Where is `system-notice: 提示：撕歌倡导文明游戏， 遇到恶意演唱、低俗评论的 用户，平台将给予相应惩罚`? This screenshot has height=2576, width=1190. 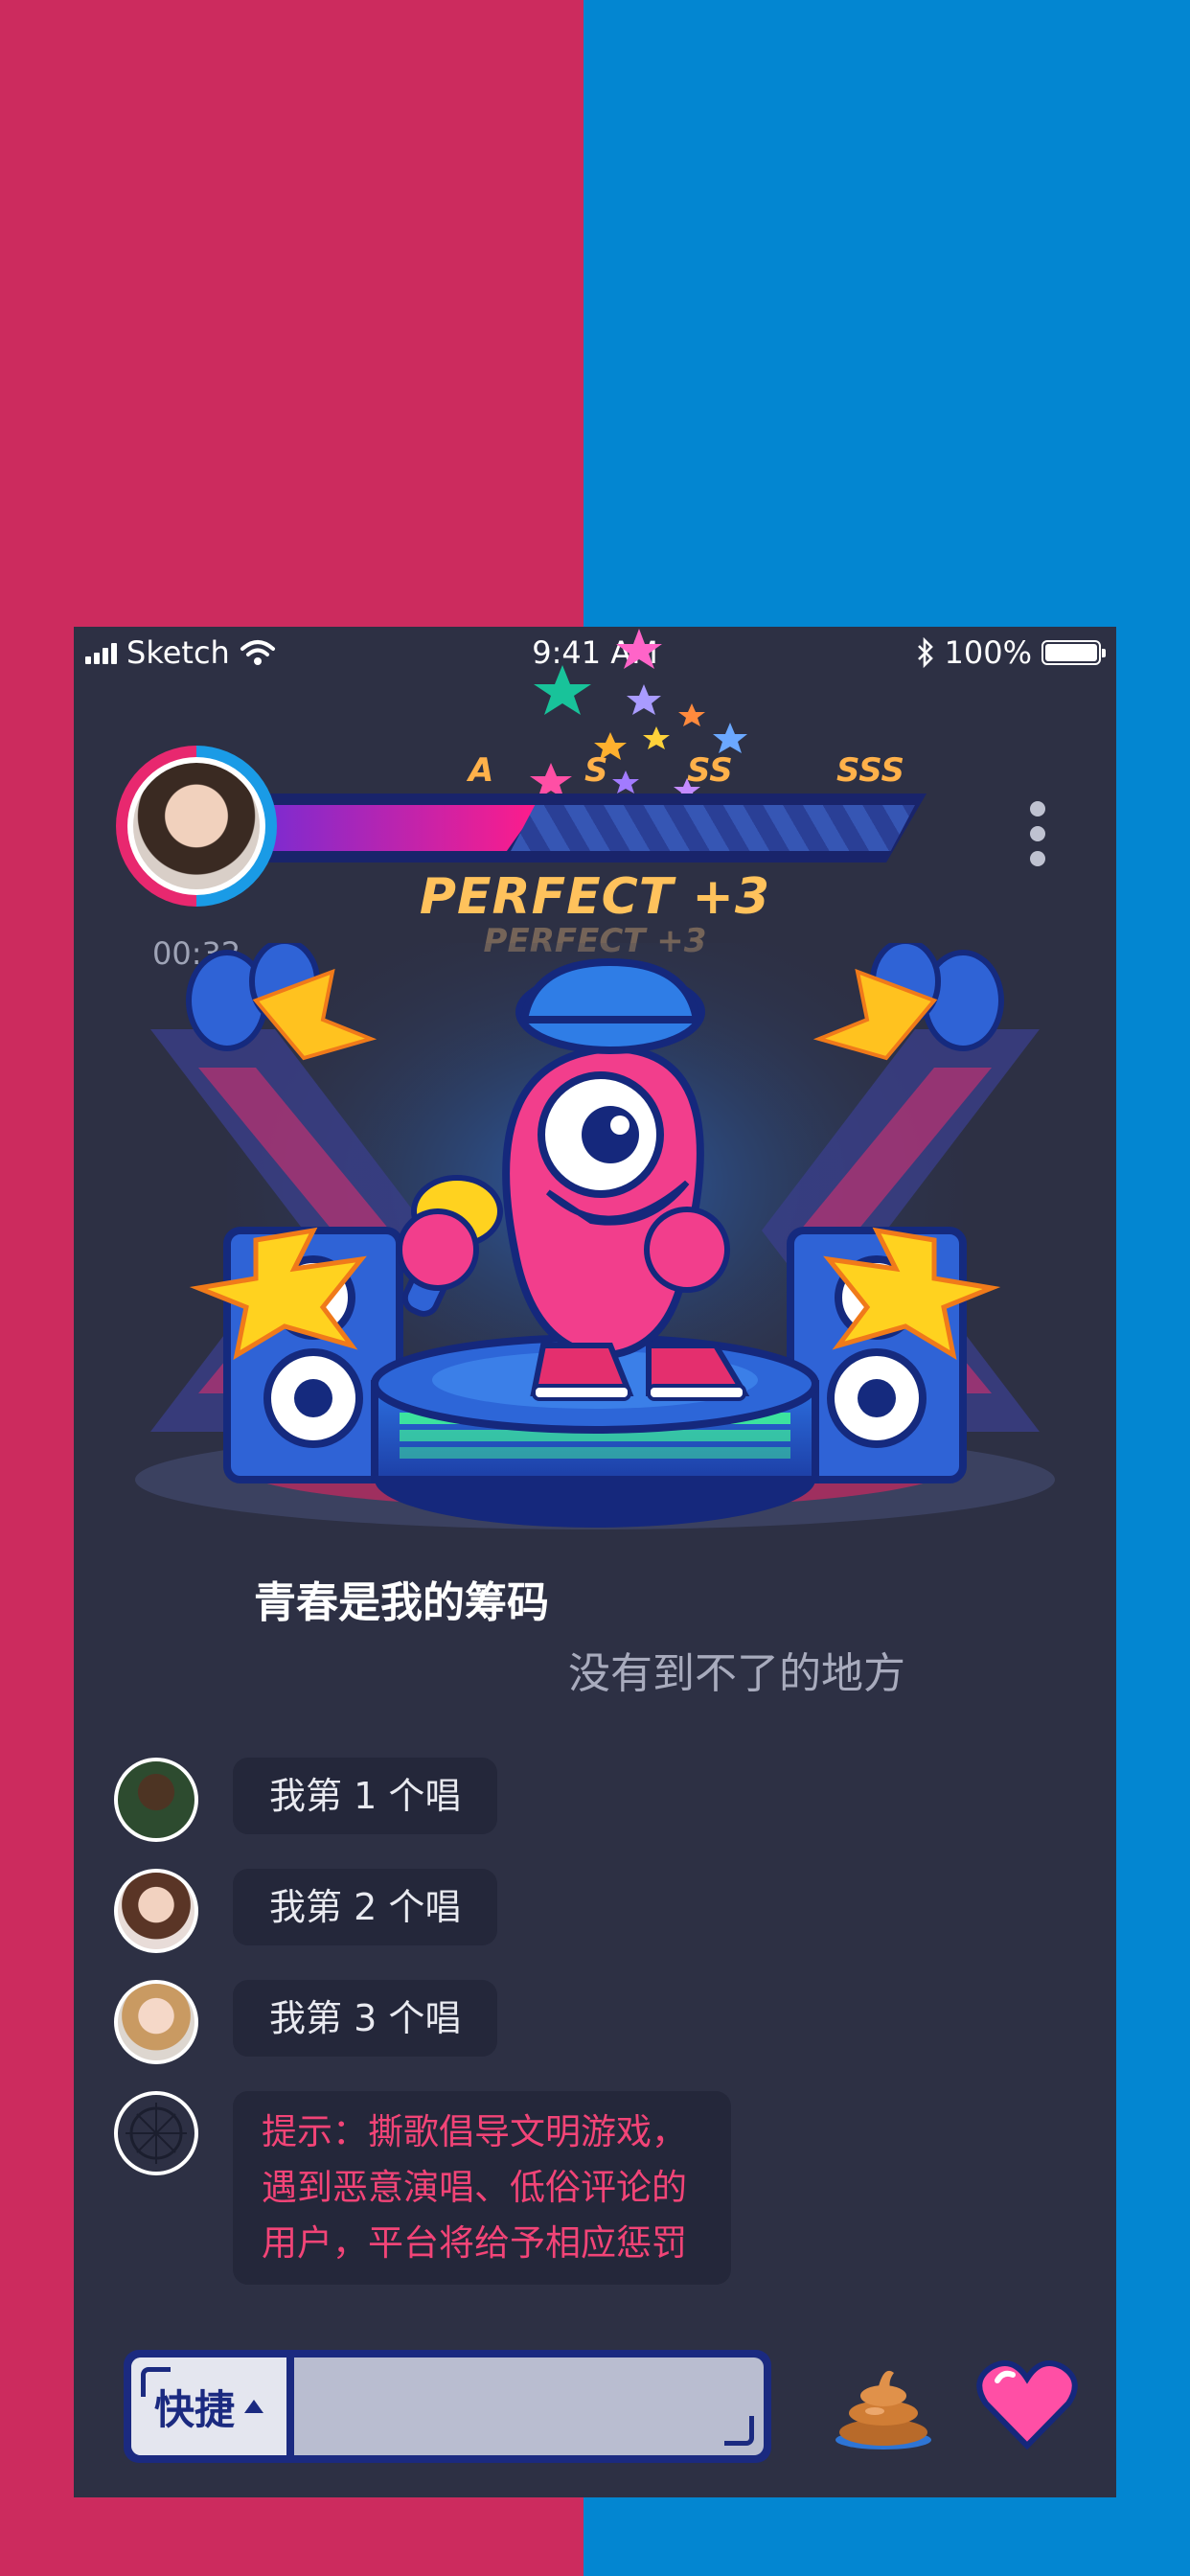 system-notice: 提示：撕歌倡导文明游戏， 遇到恶意演唱、低俗评论的 用户，平台将给予相应惩罚 is located at coordinates (422, 2188).